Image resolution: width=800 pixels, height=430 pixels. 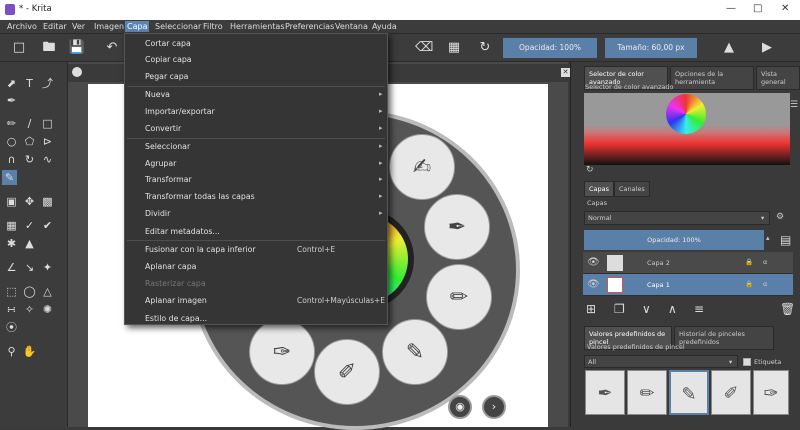 I want to click on bezier-select-icon: ⦿, so click(x=11, y=327).